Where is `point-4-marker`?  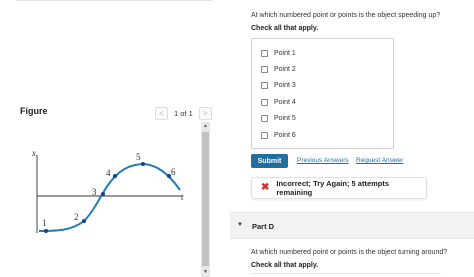 point-4-marker is located at coordinates (115, 176).